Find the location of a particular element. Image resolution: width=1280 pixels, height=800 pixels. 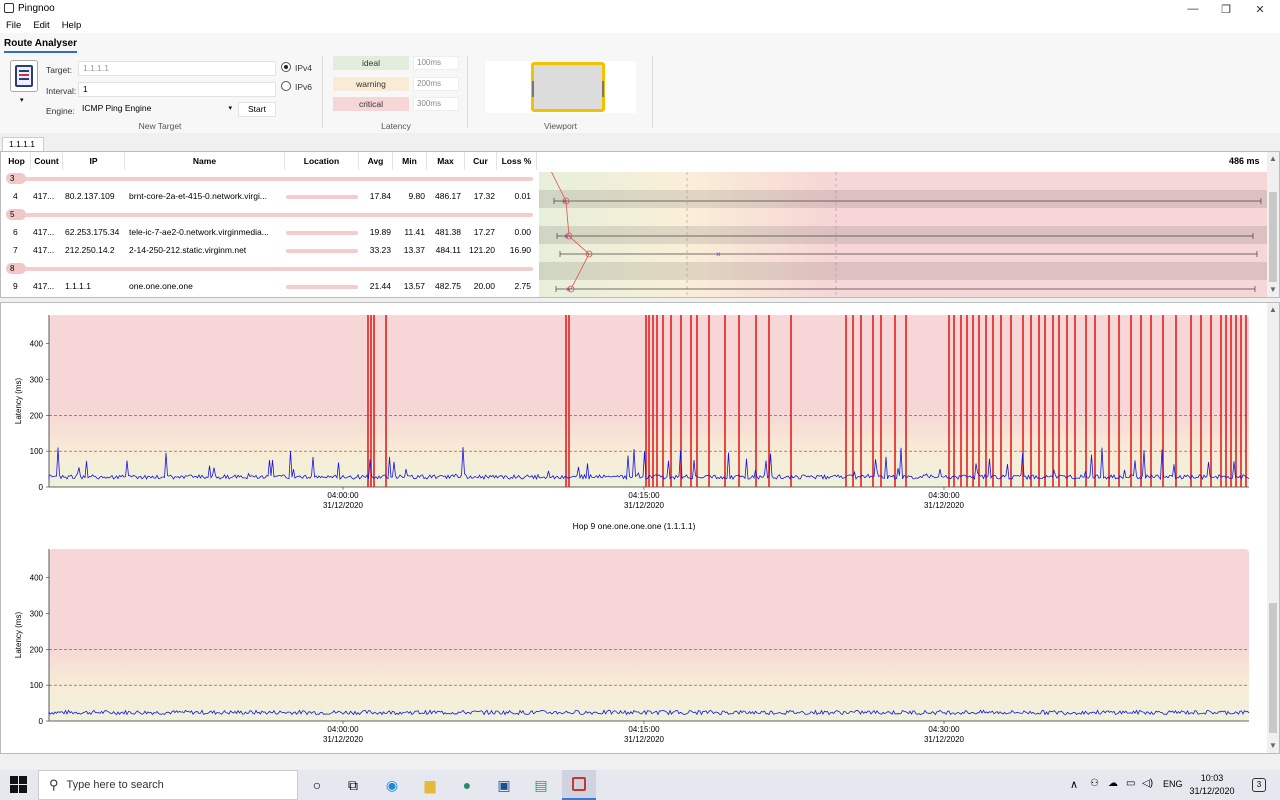

cell-avg: 33.23 is located at coordinates (380, 250).